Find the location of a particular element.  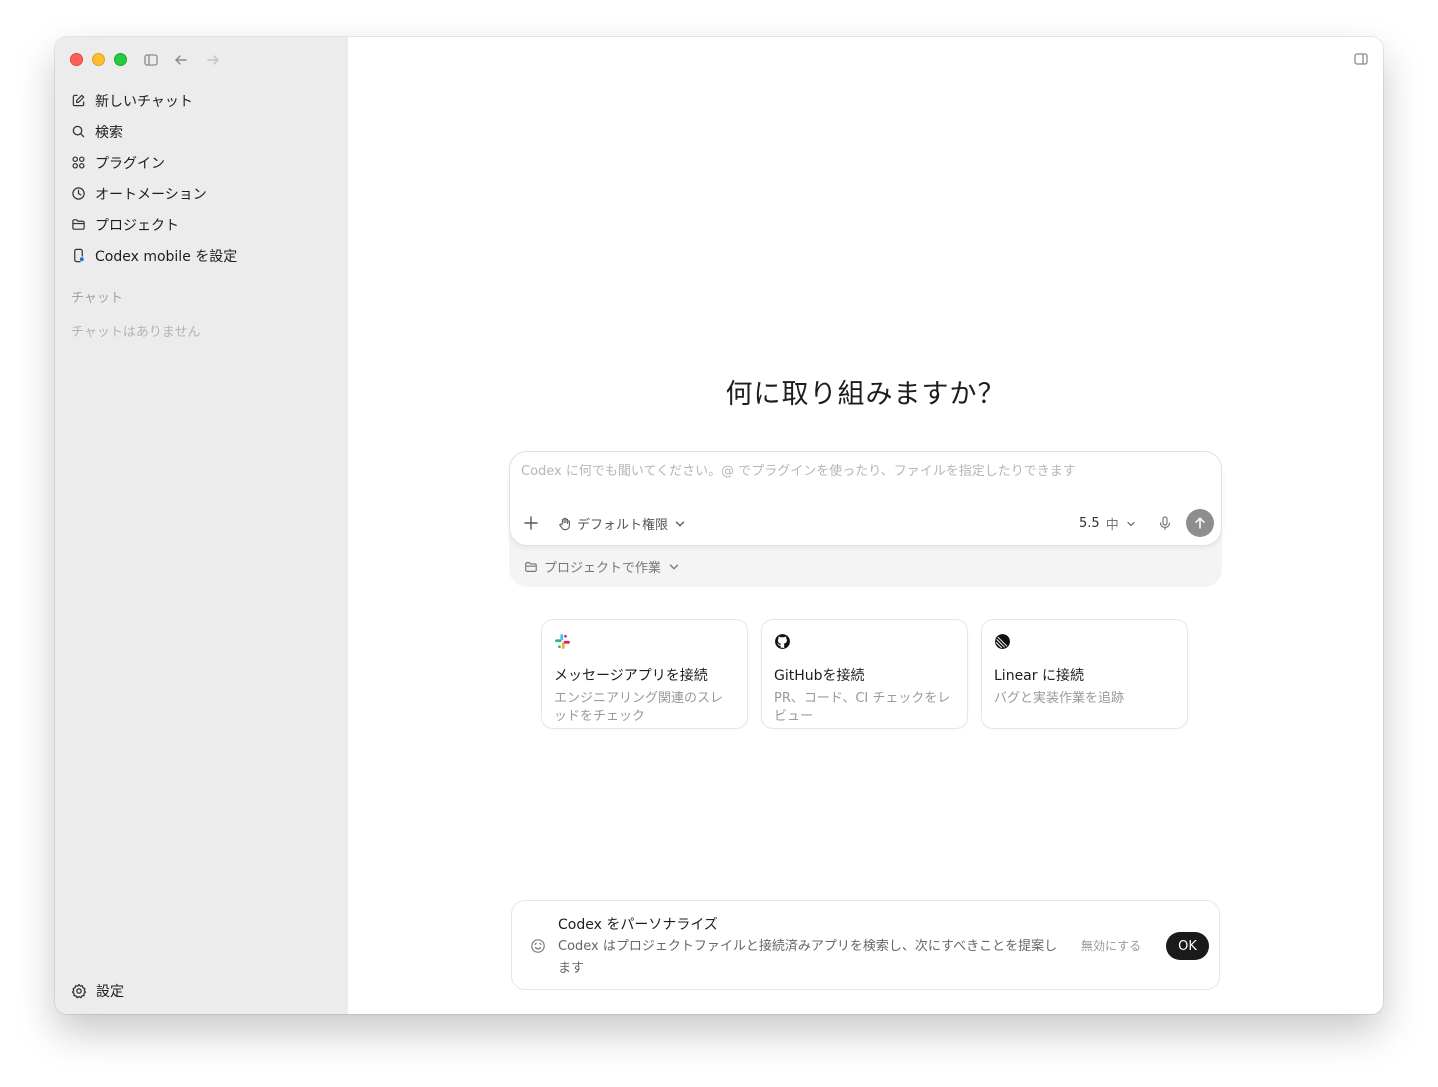

disable-button: 無効にする is located at coordinates (1111, 945).